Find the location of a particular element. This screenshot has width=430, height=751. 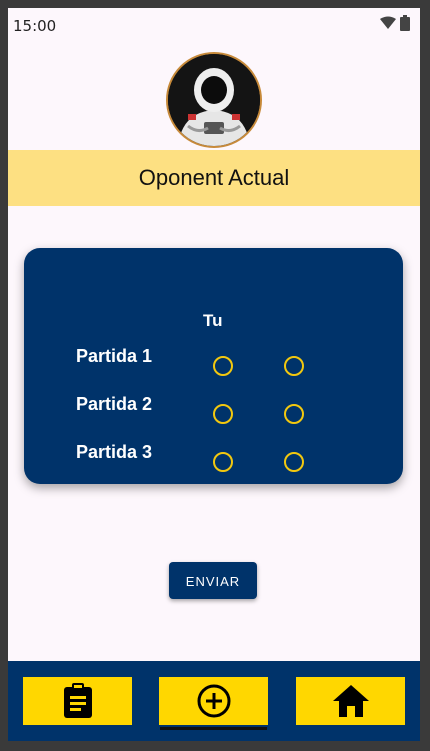

nav-item-home is located at coordinates (350, 701).